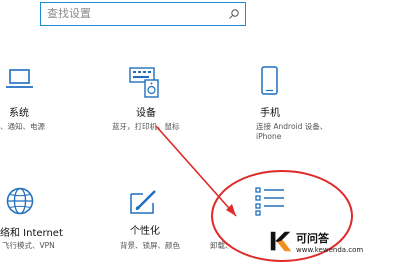 Image resolution: width=396 pixels, height=263 pixels. Describe the element at coordinates (28, 245) in the screenshot. I see `tile-network-desc: 飞行模式、VPN` at that location.